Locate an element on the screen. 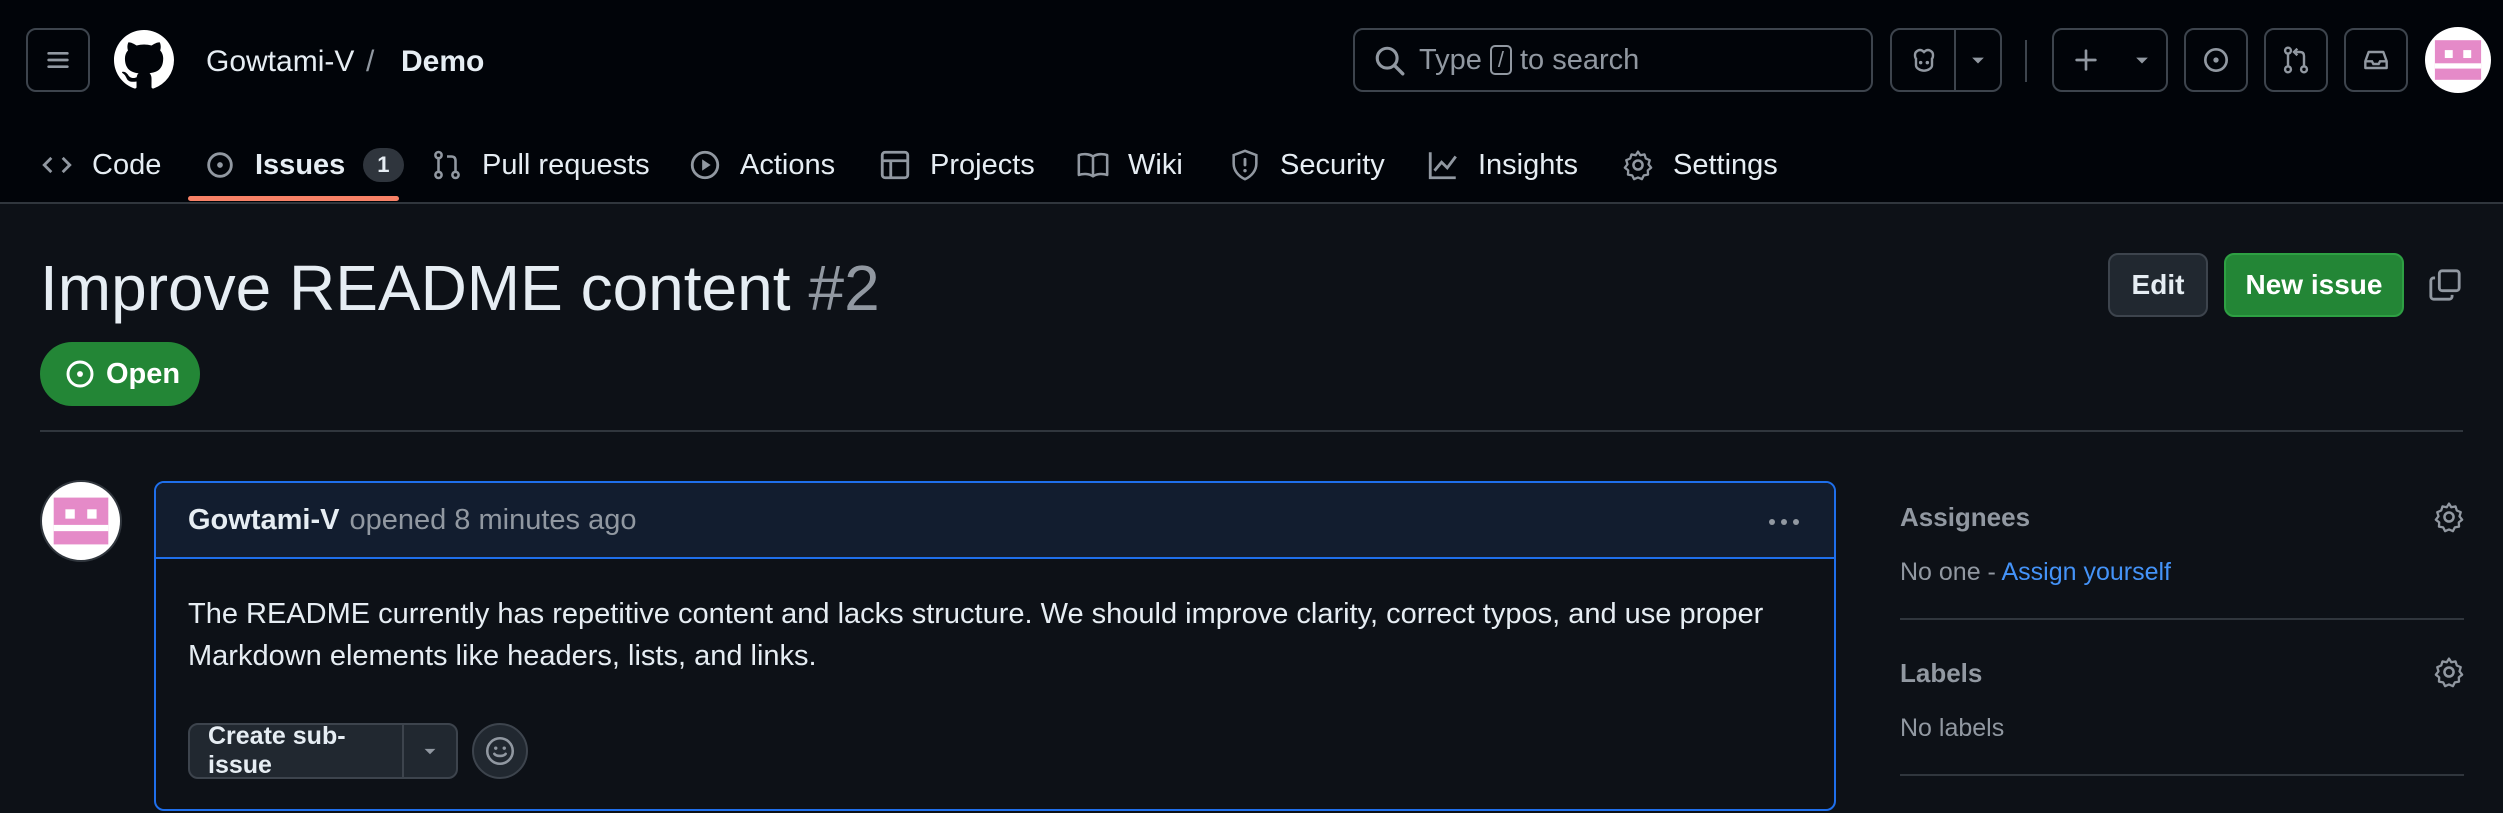 The height and width of the screenshot is (813, 2503). copy-icon is located at coordinates (2445, 285).